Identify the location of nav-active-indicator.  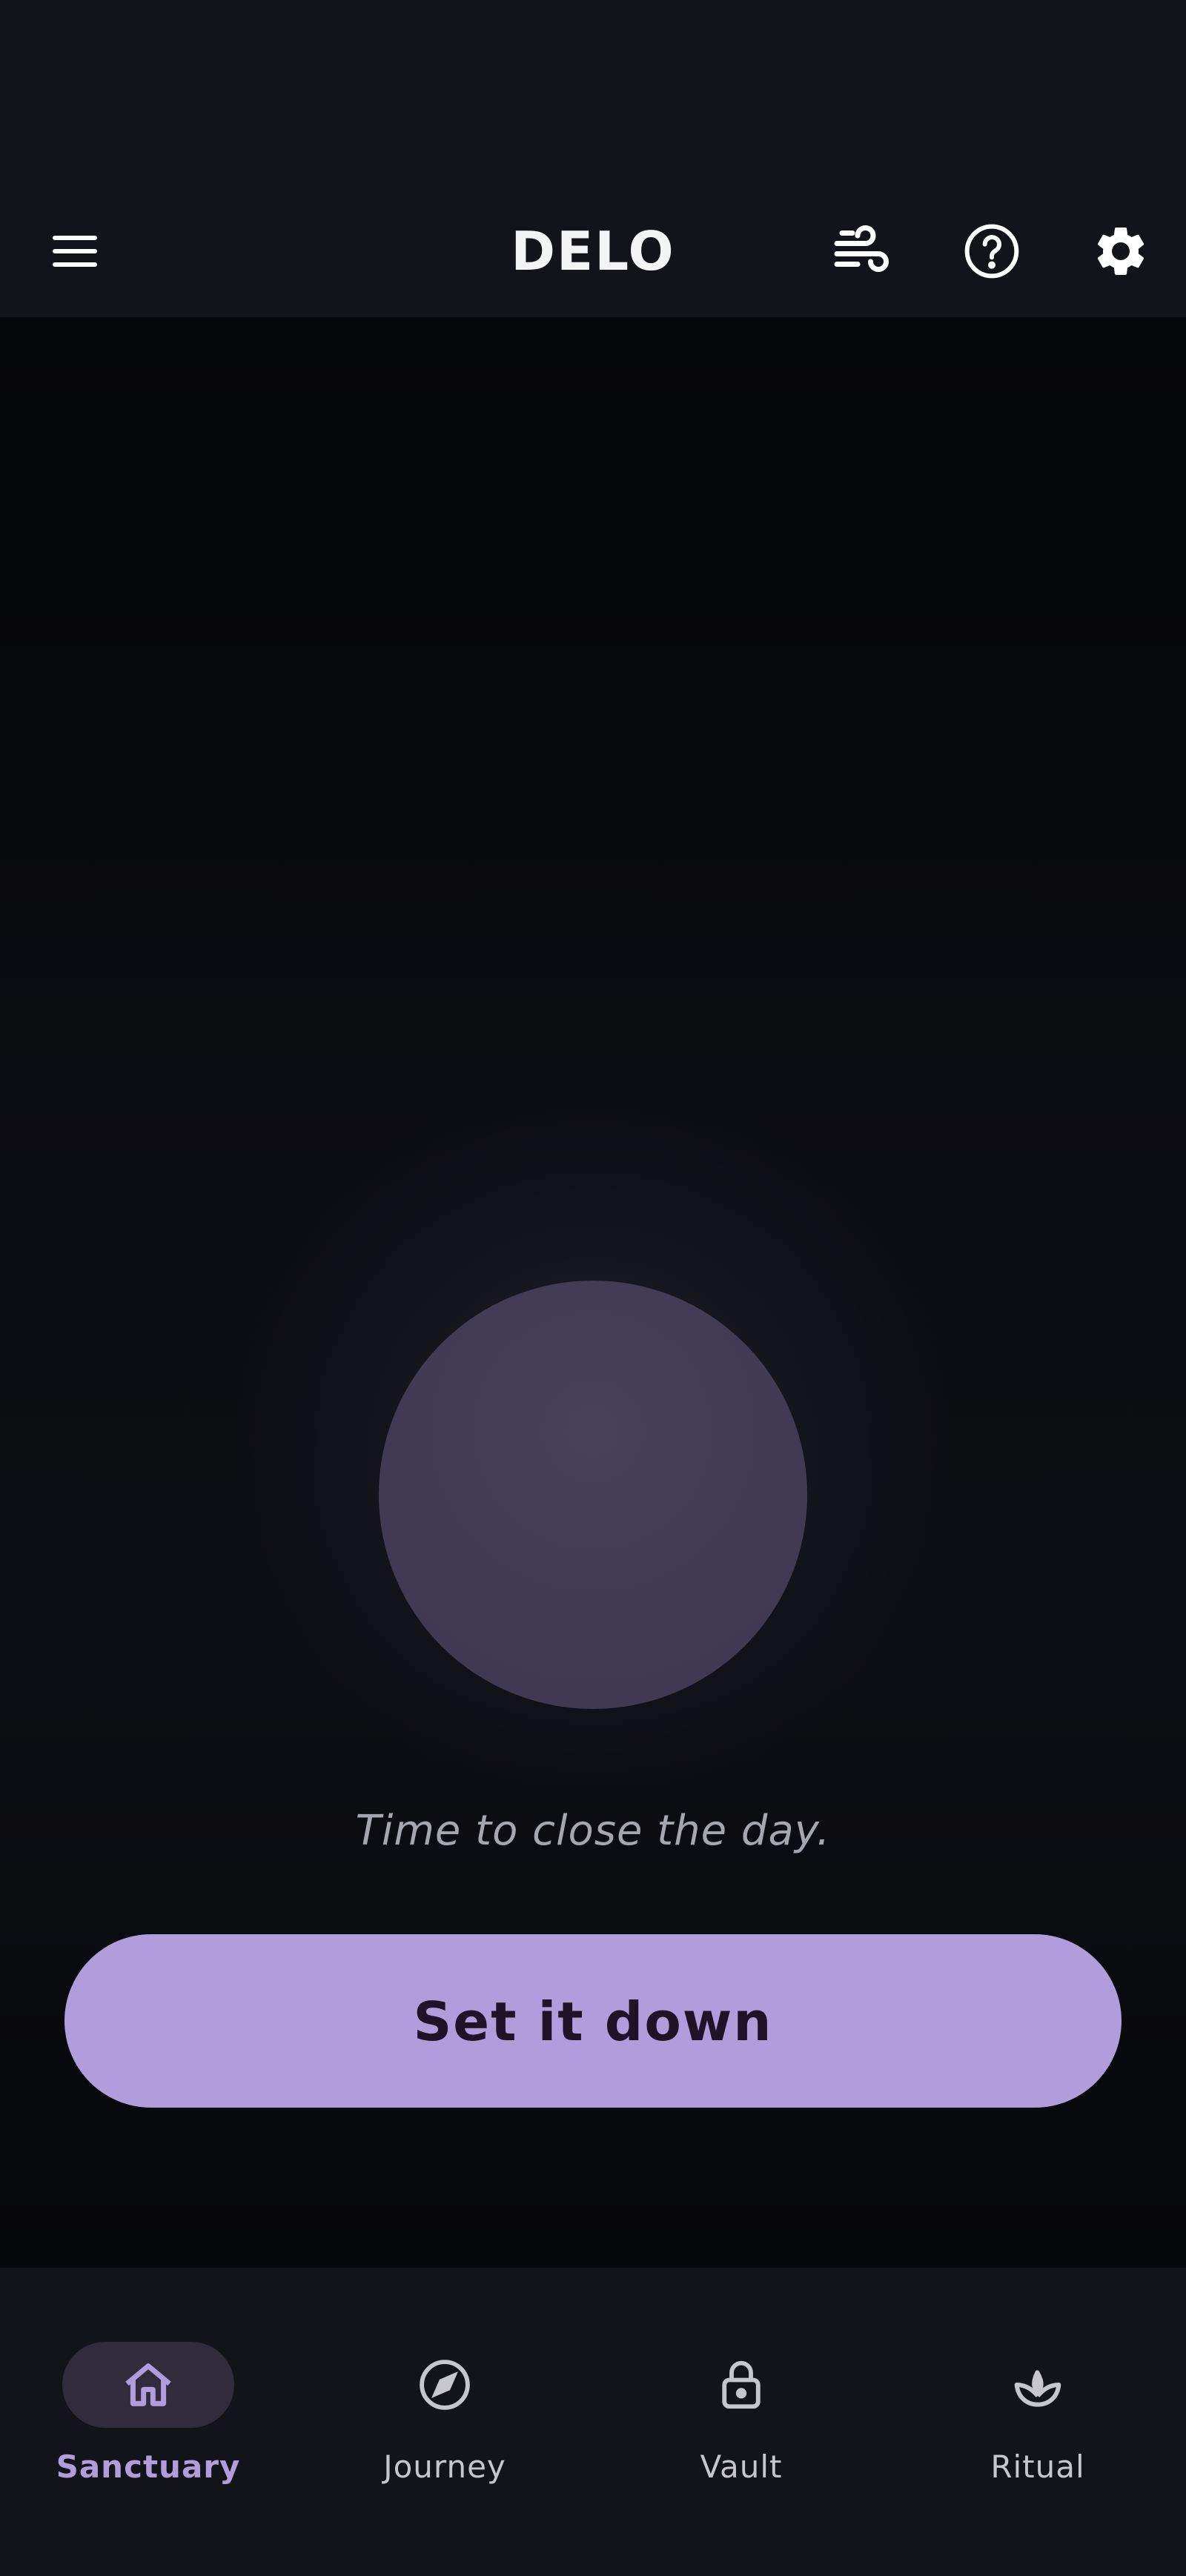
(148, 2385).